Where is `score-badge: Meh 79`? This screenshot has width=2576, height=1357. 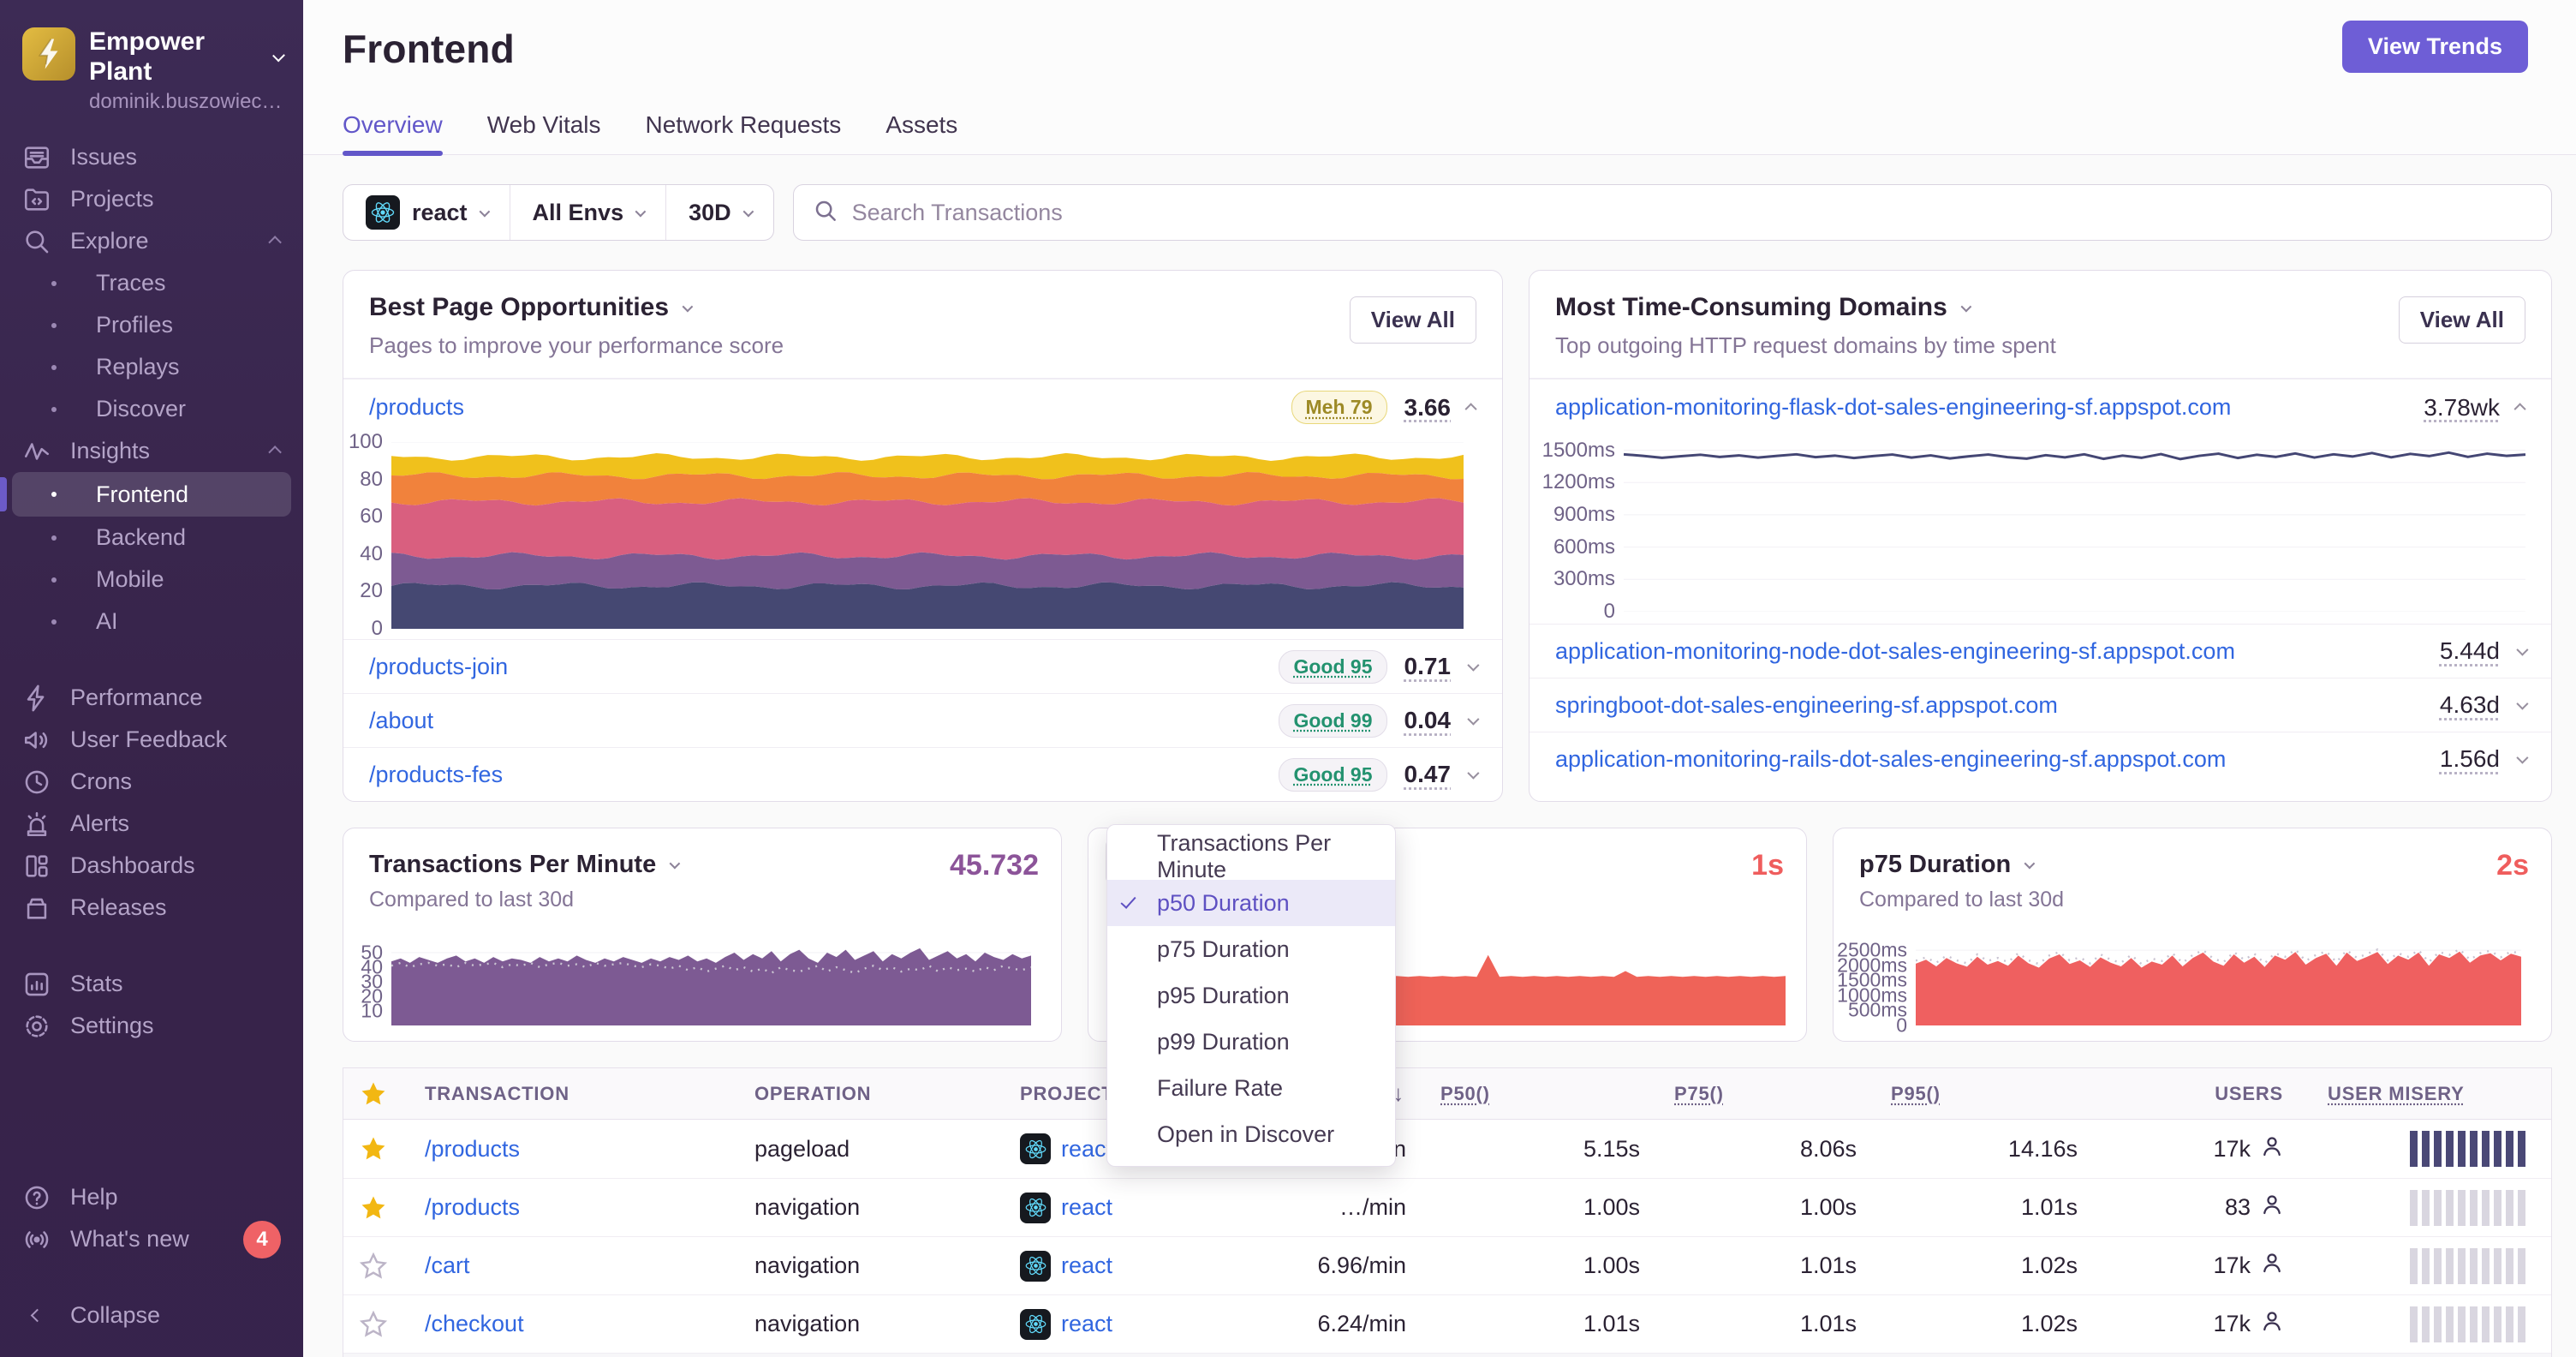 score-badge: Meh 79 is located at coordinates (1339, 408).